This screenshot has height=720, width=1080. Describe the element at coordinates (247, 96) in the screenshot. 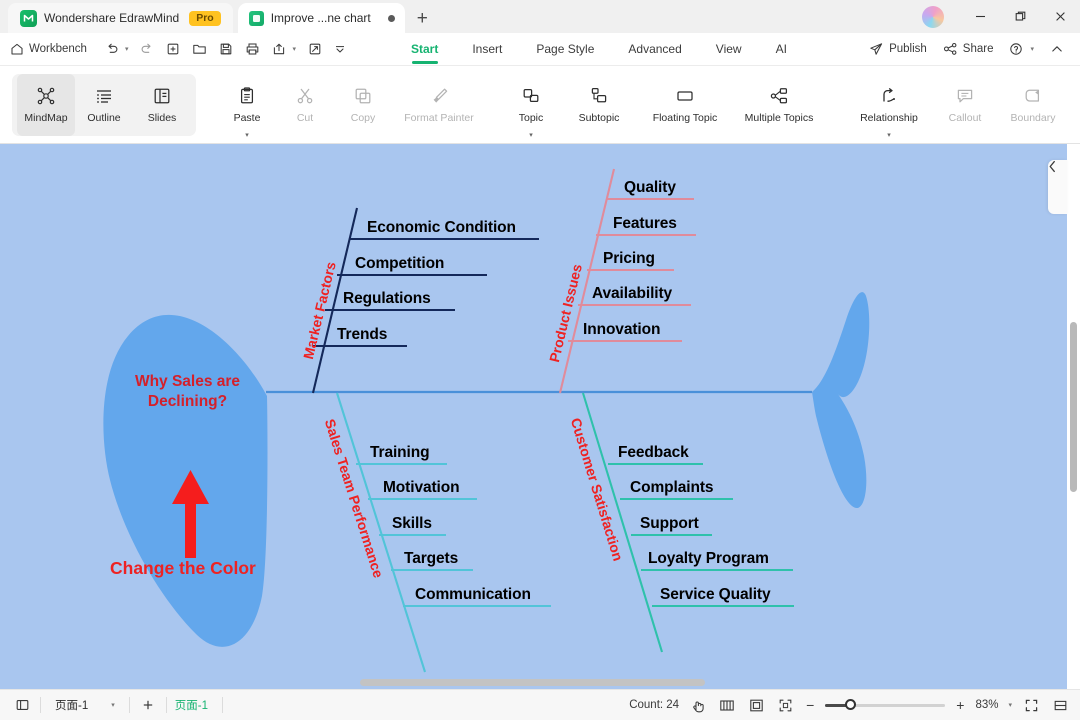

I see `paste-icon` at that location.